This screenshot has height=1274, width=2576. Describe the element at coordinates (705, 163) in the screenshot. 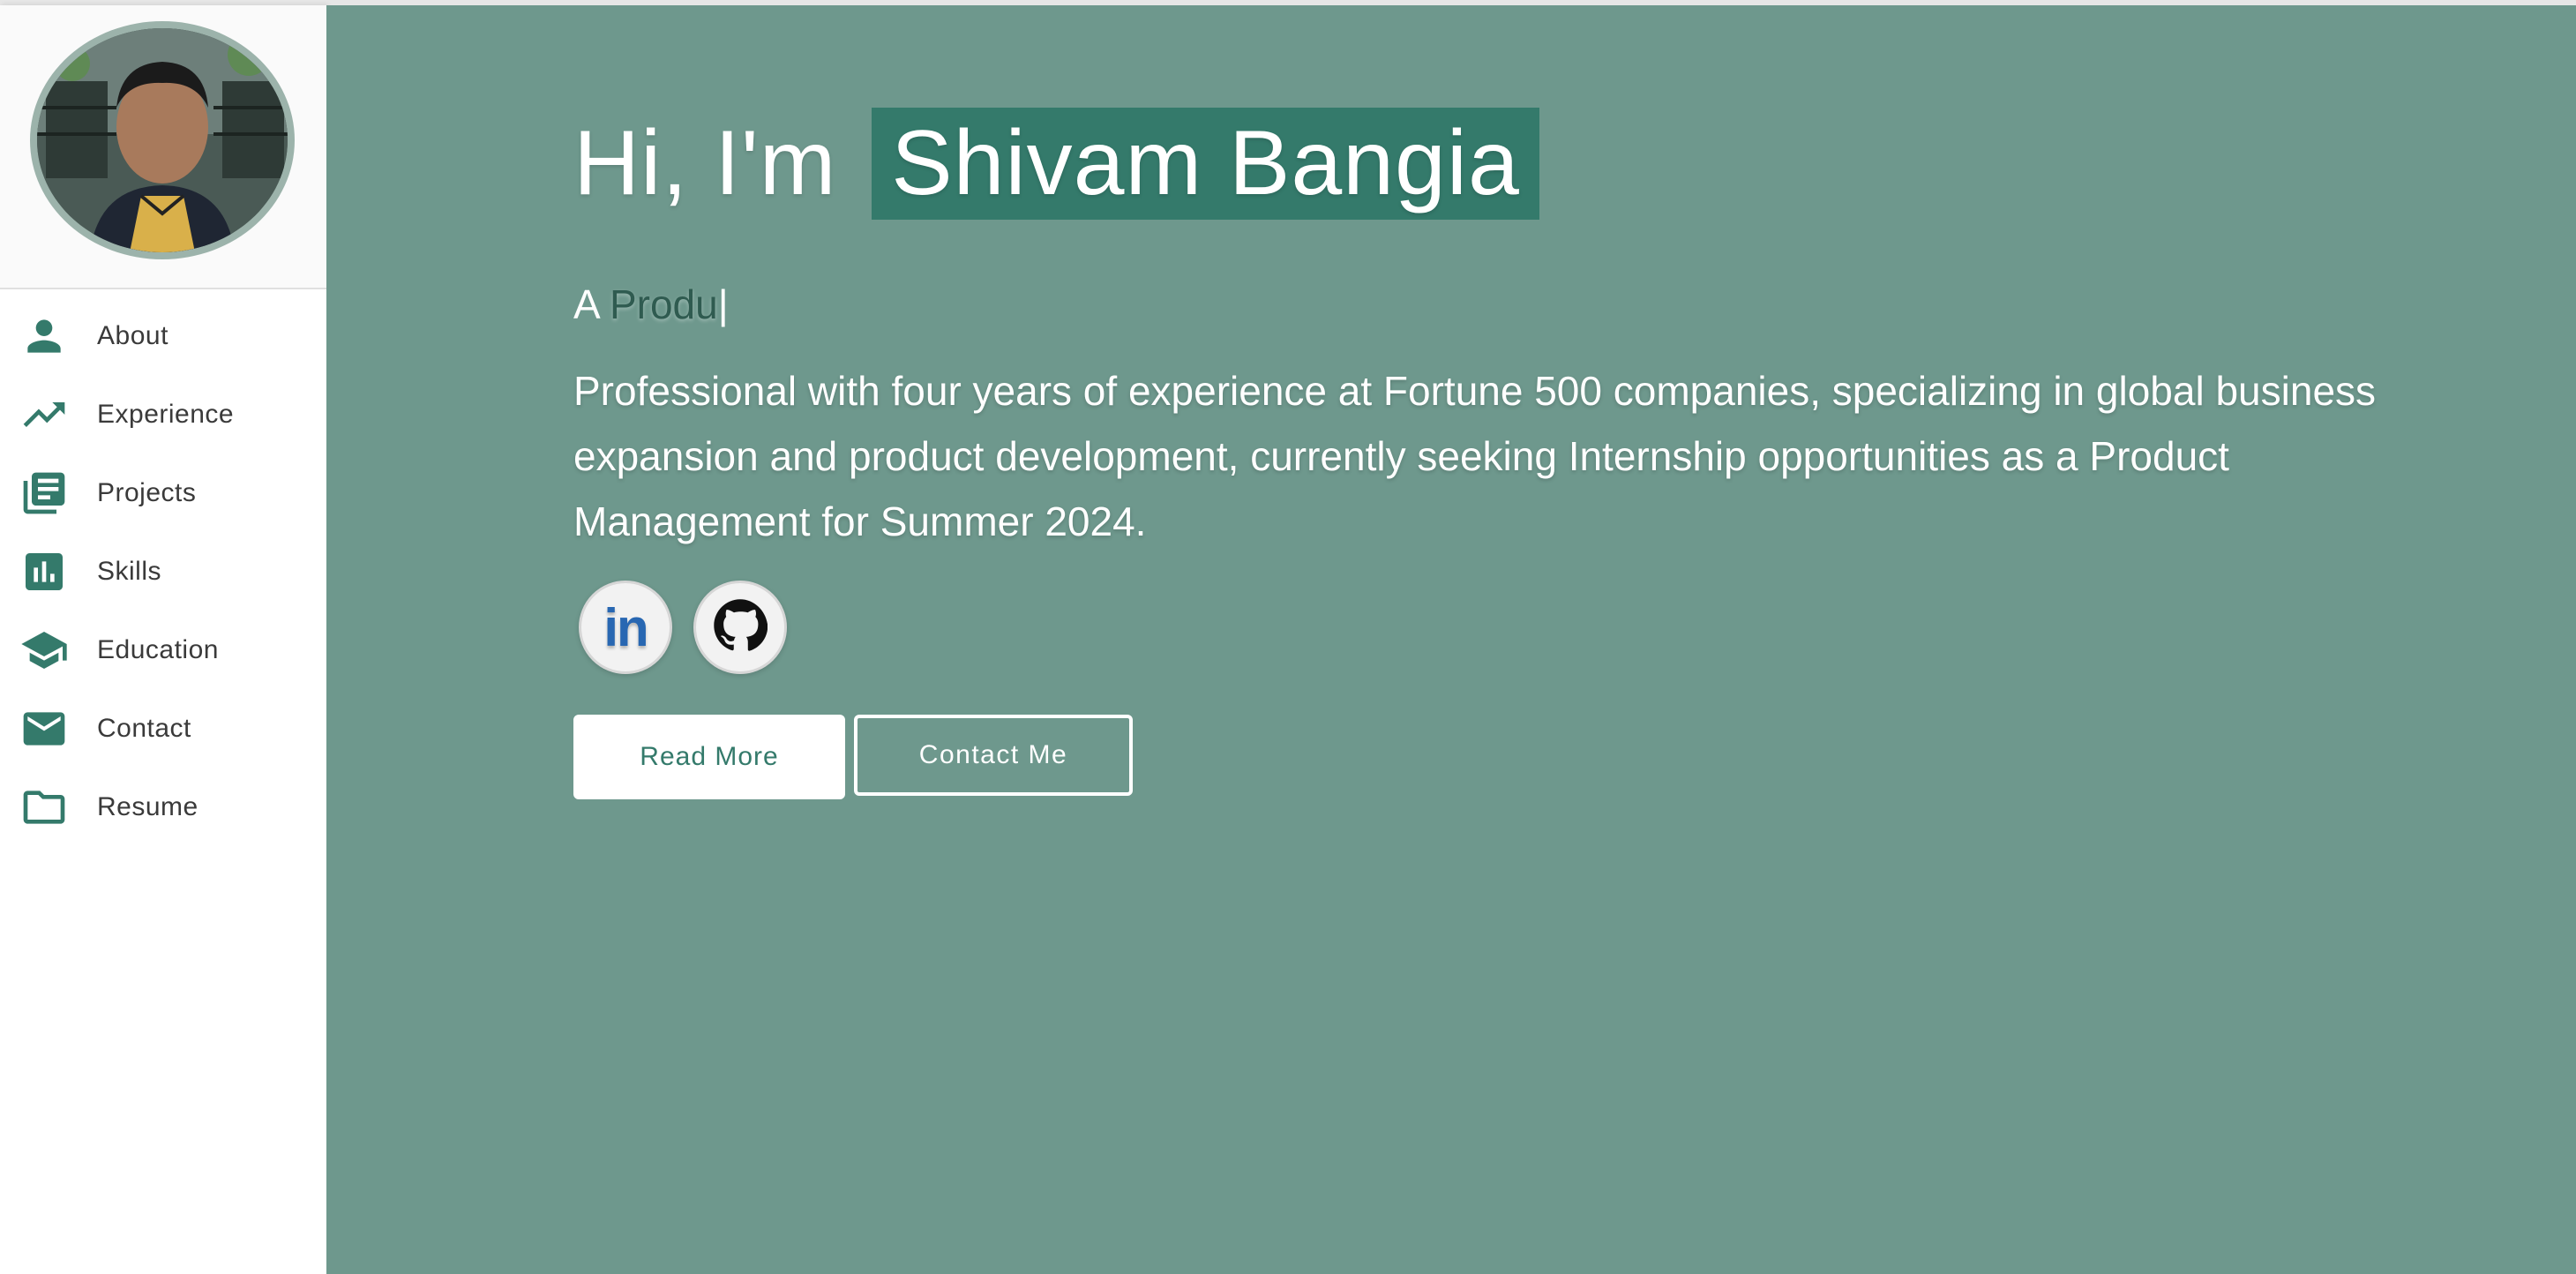

I see `hero-greeting: Hi, I'm` at that location.